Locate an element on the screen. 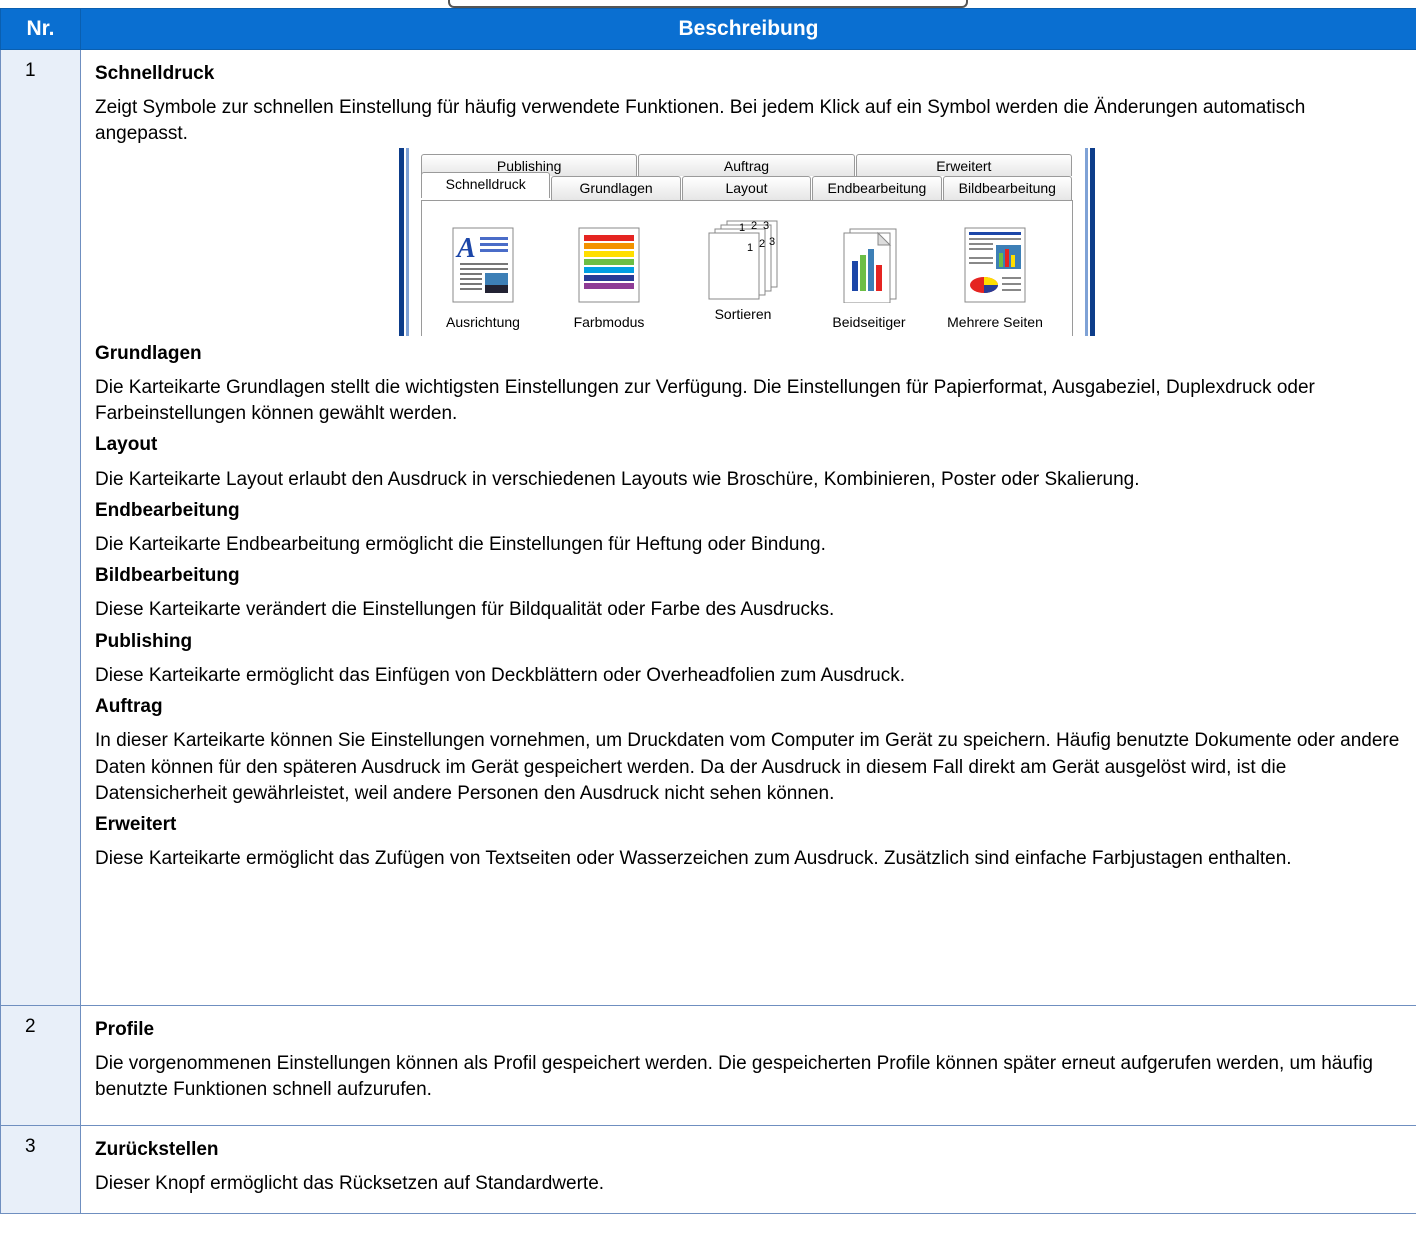 The width and height of the screenshot is (1416, 1260). section-title: Erweitert is located at coordinates (136, 824).